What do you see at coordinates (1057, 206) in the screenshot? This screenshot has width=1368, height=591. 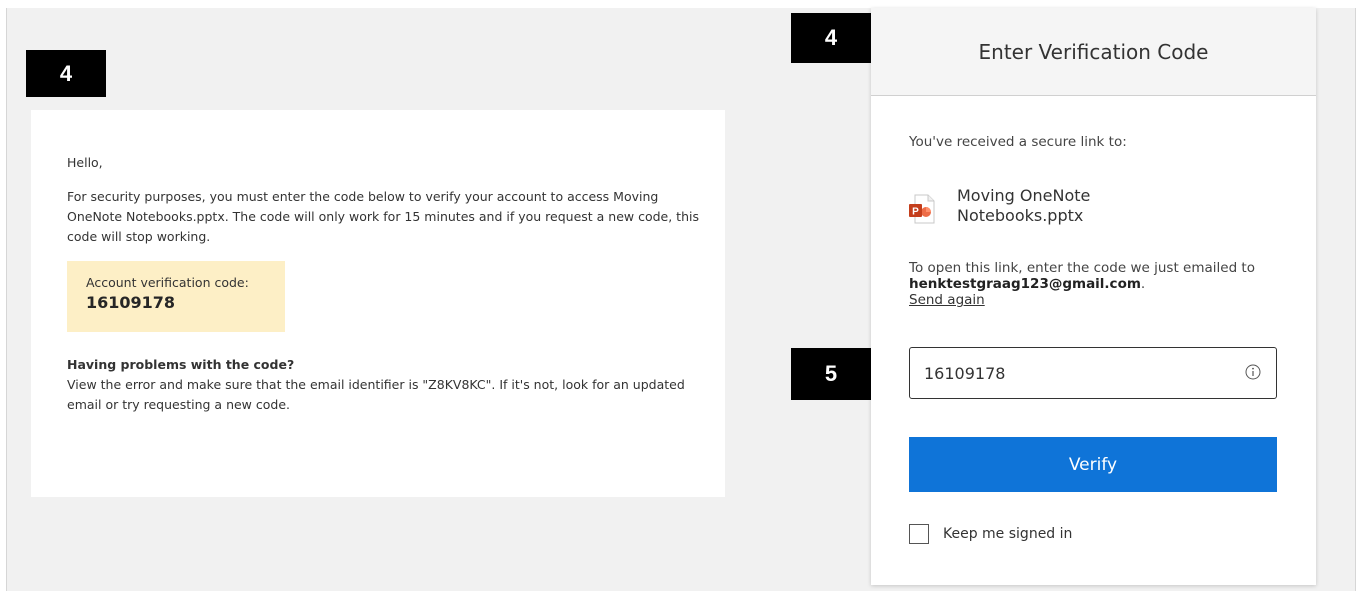 I see `file-name: Moving OneNote Notebooks.pptx` at bounding box center [1057, 206].